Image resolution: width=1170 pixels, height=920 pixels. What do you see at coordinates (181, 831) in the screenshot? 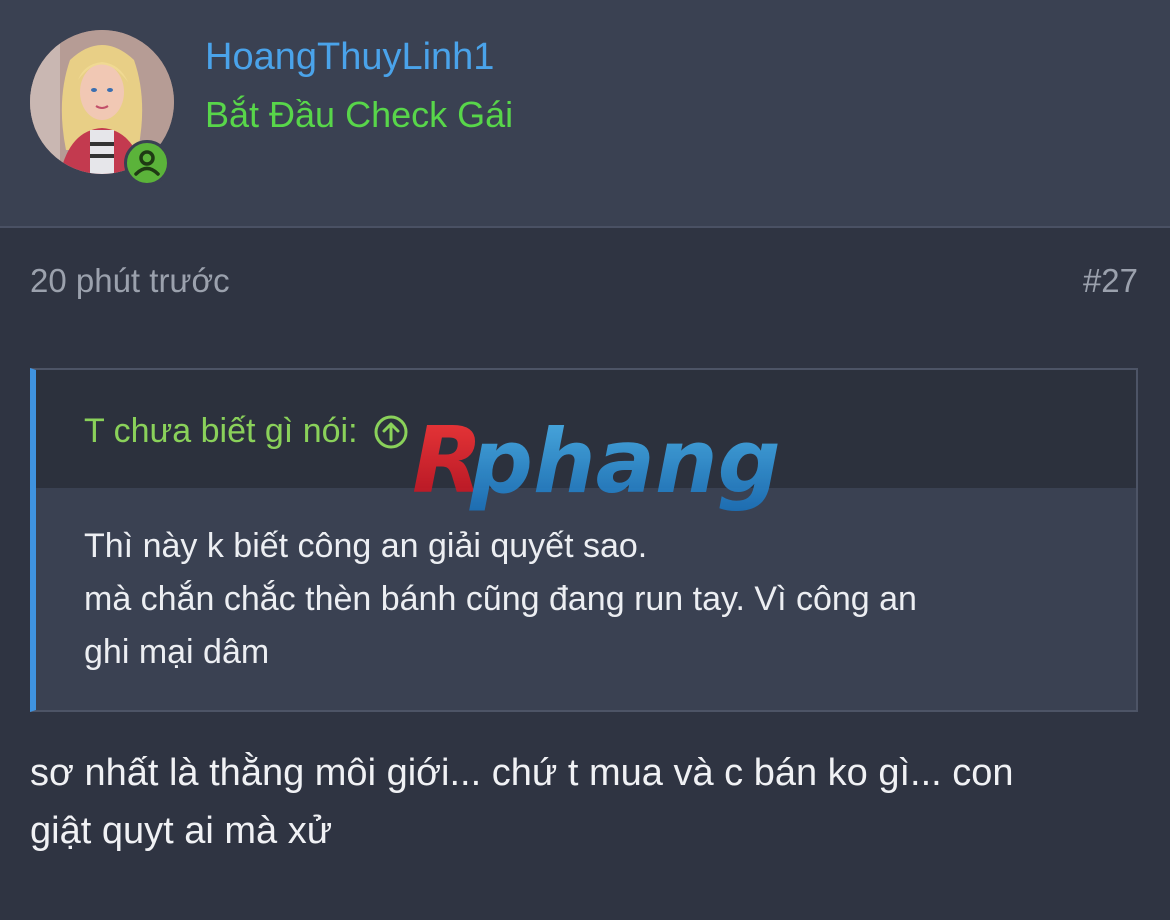
I see `message-line: giật quyt ai mà xử` at bounding box center [181, 831].